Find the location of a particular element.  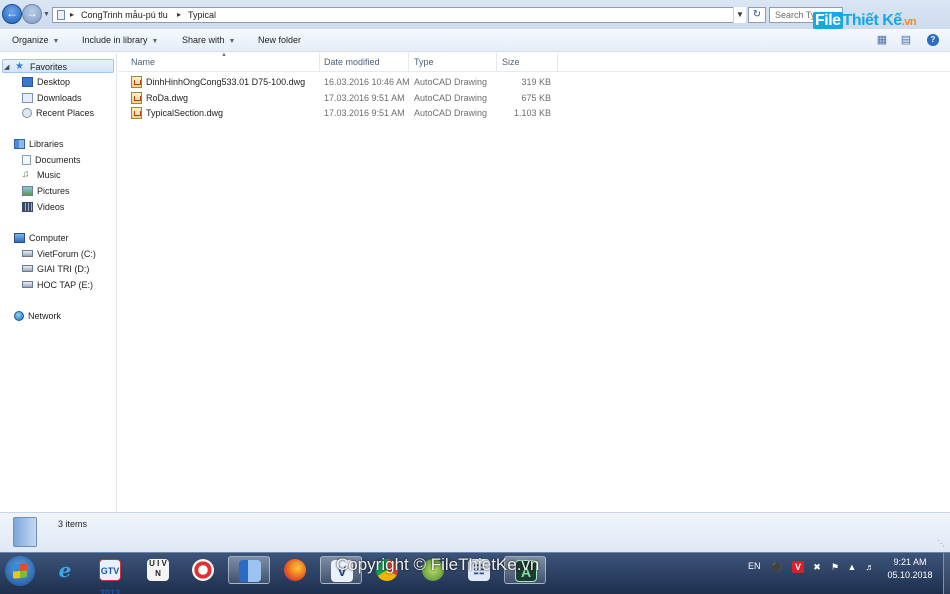

change-view-icon: ▦ is located at coordinates (882, 40).